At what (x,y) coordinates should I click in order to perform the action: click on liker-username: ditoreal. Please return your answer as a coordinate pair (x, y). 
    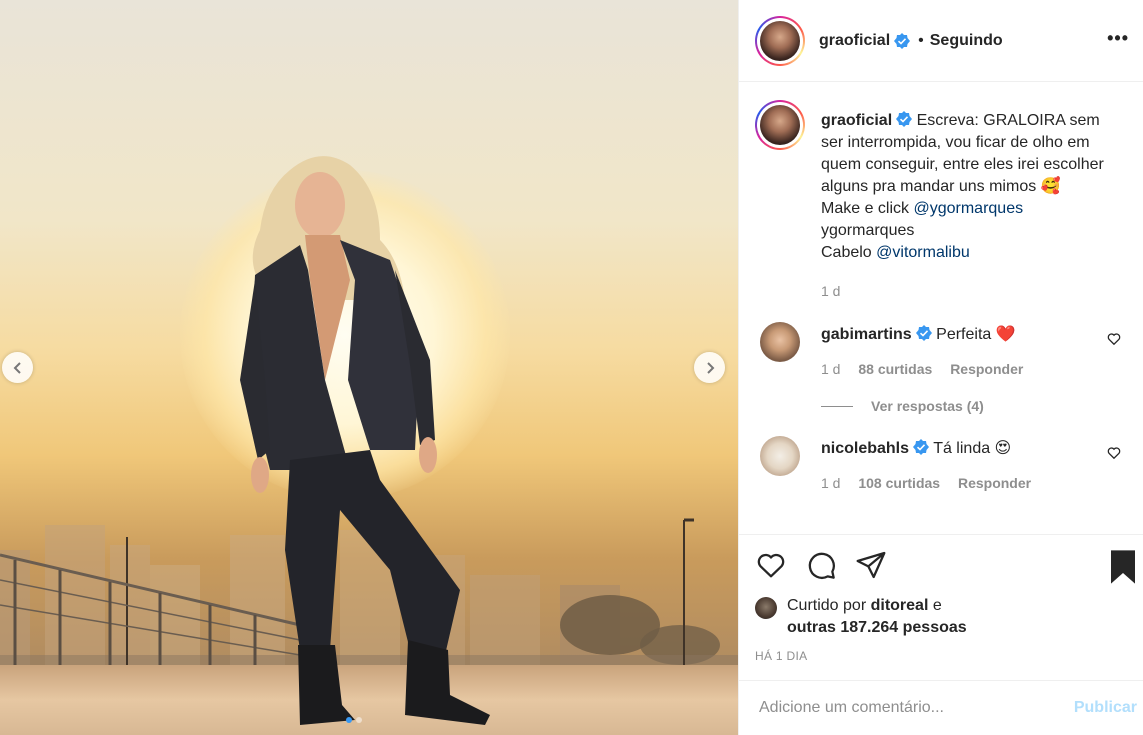
    Looking at the image, I should click on (900, 605).